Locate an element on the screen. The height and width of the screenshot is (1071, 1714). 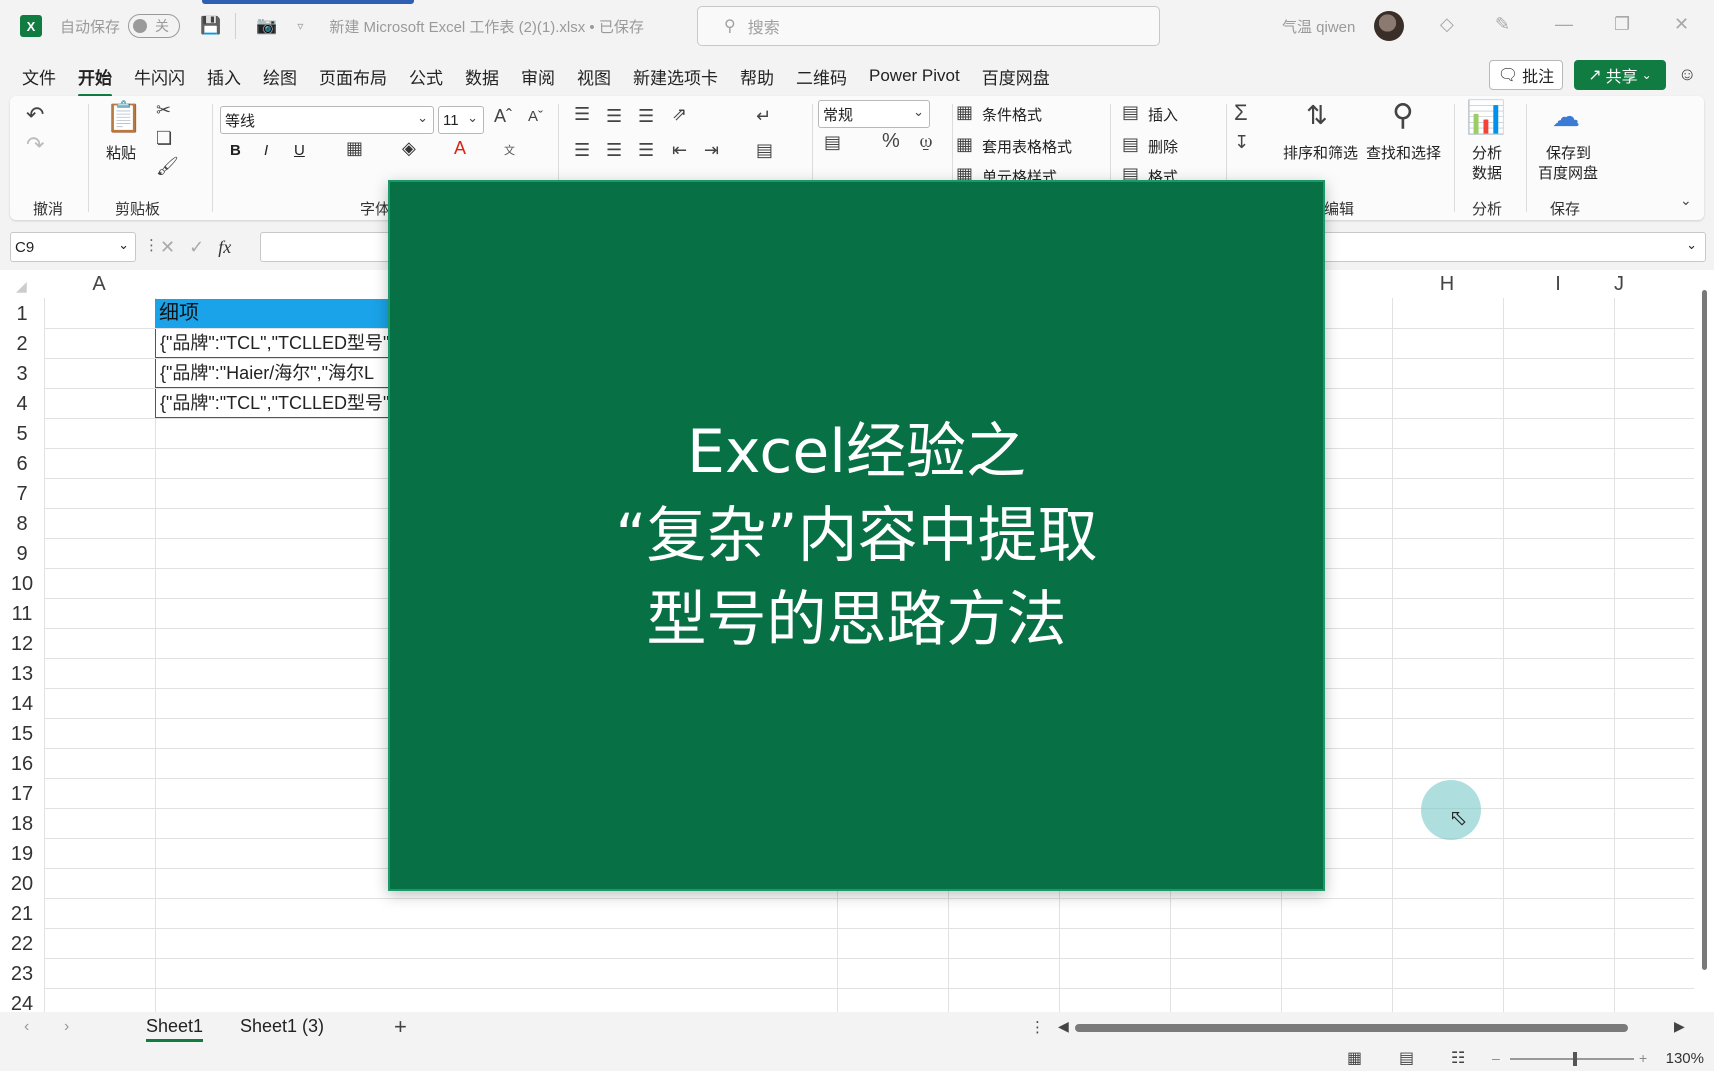
row-header: 4 is located at coordinates (22, 404).